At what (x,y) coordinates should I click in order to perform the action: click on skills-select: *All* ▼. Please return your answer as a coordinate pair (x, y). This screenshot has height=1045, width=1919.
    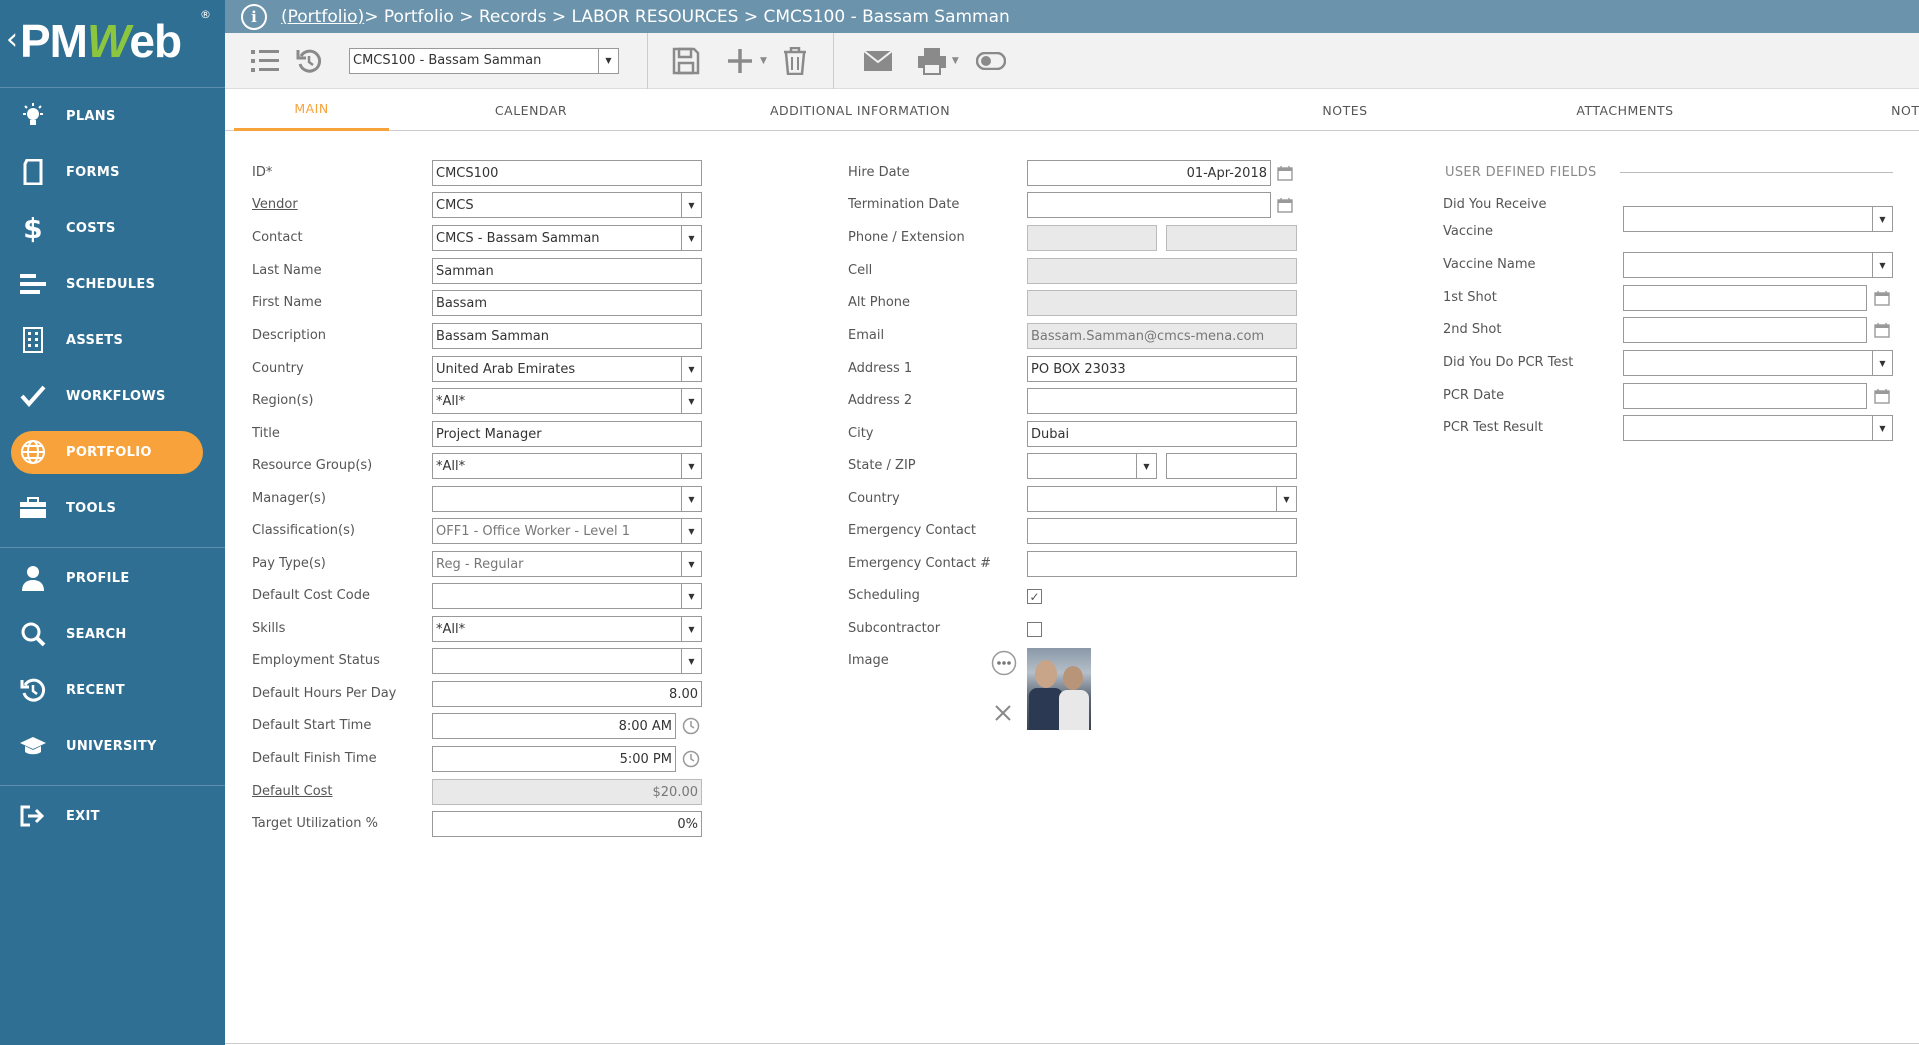
    Looking at the image, I should click on (567, 629).